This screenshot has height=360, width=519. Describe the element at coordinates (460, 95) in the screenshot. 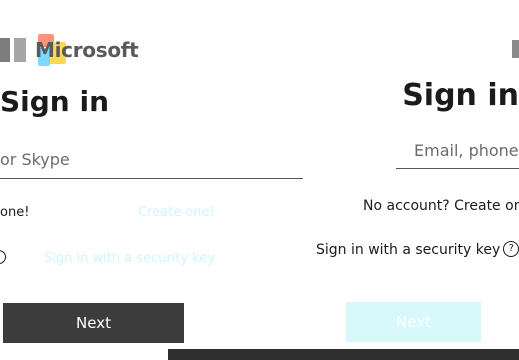

I see `page-title-right: Sign in` at that location.